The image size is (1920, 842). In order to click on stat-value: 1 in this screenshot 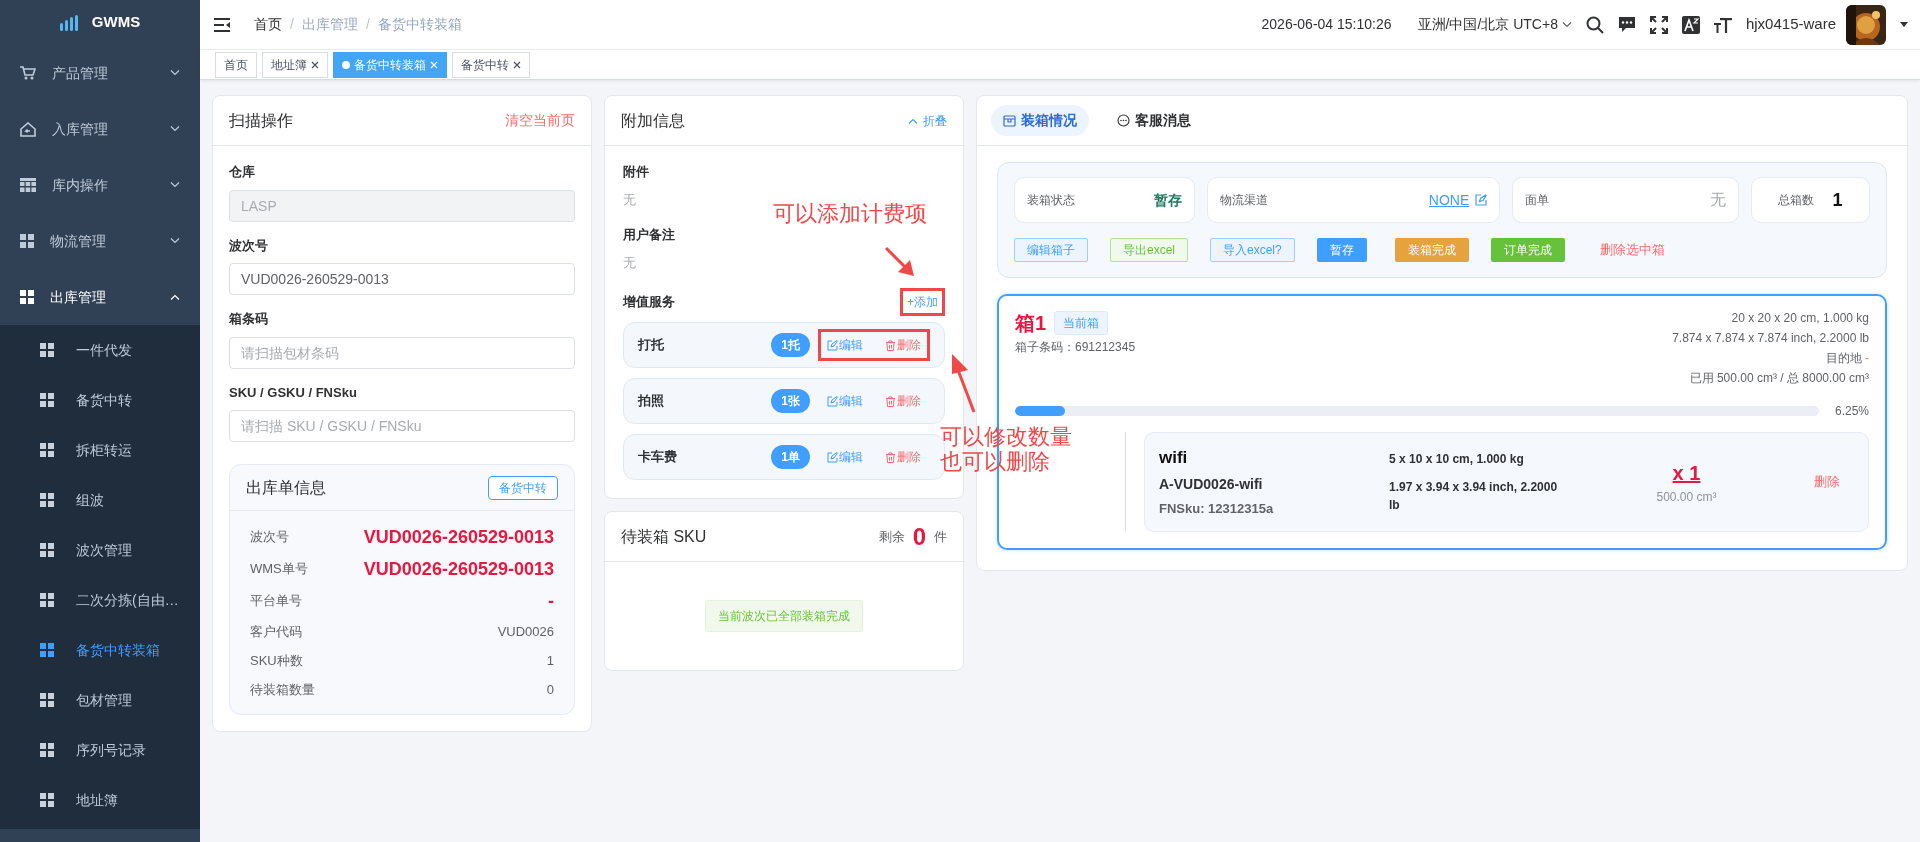, I will do `click(1837, 200)`.